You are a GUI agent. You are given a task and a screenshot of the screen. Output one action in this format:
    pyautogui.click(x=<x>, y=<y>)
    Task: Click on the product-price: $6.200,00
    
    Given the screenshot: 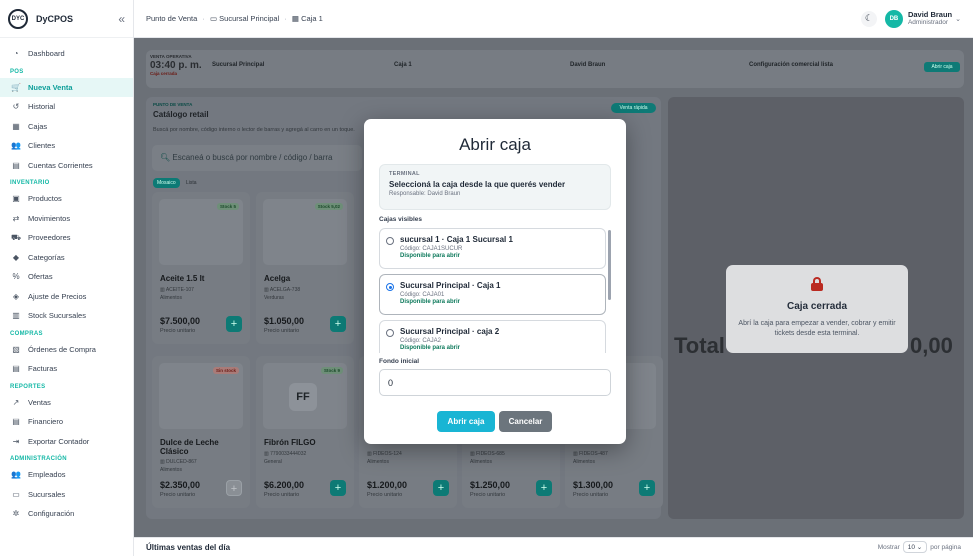 What is the action you would take?
    pyautogui.click(x=284, y=485)
    